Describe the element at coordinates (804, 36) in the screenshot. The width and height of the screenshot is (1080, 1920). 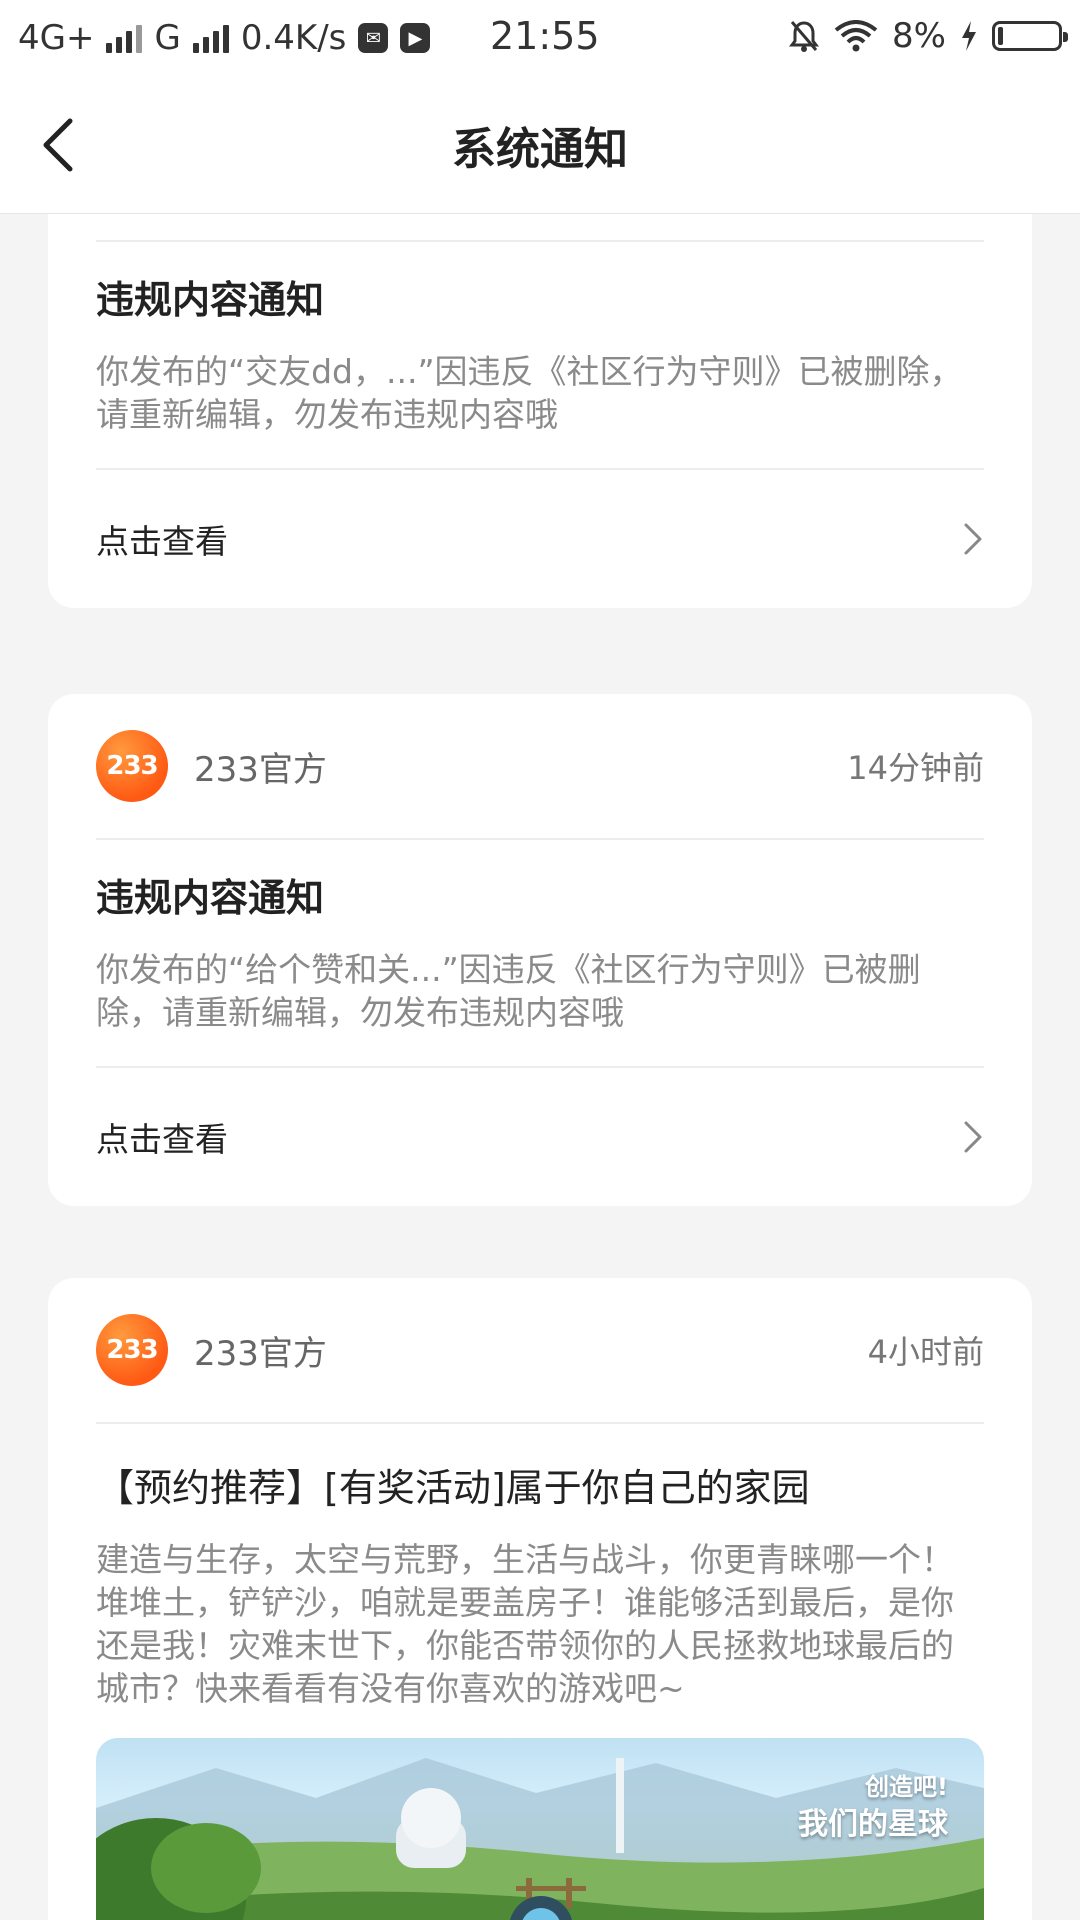
I see `mute-bell-icon` at that location.